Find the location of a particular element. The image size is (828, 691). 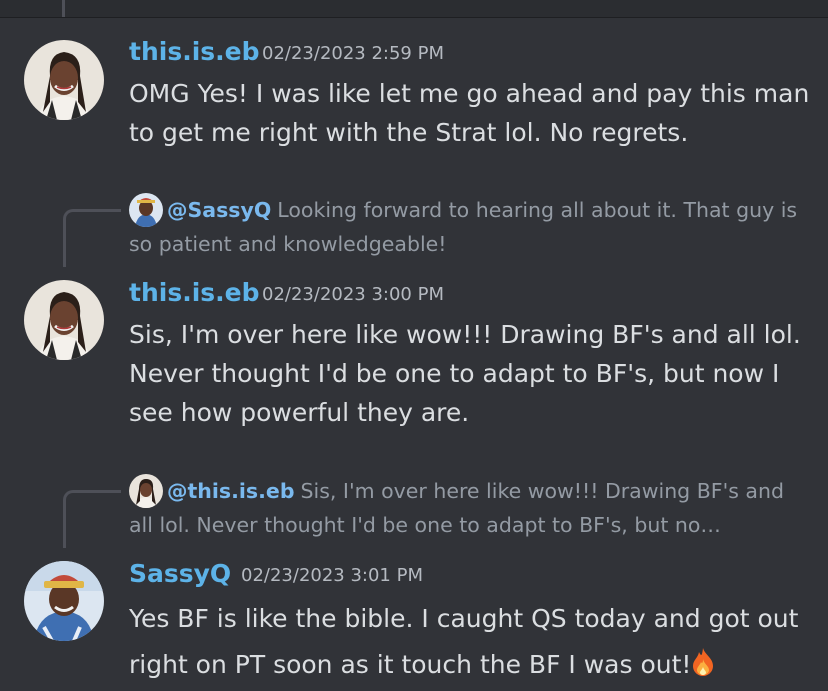

avatar-sassyq-icon is located at coordinates (64, 601).